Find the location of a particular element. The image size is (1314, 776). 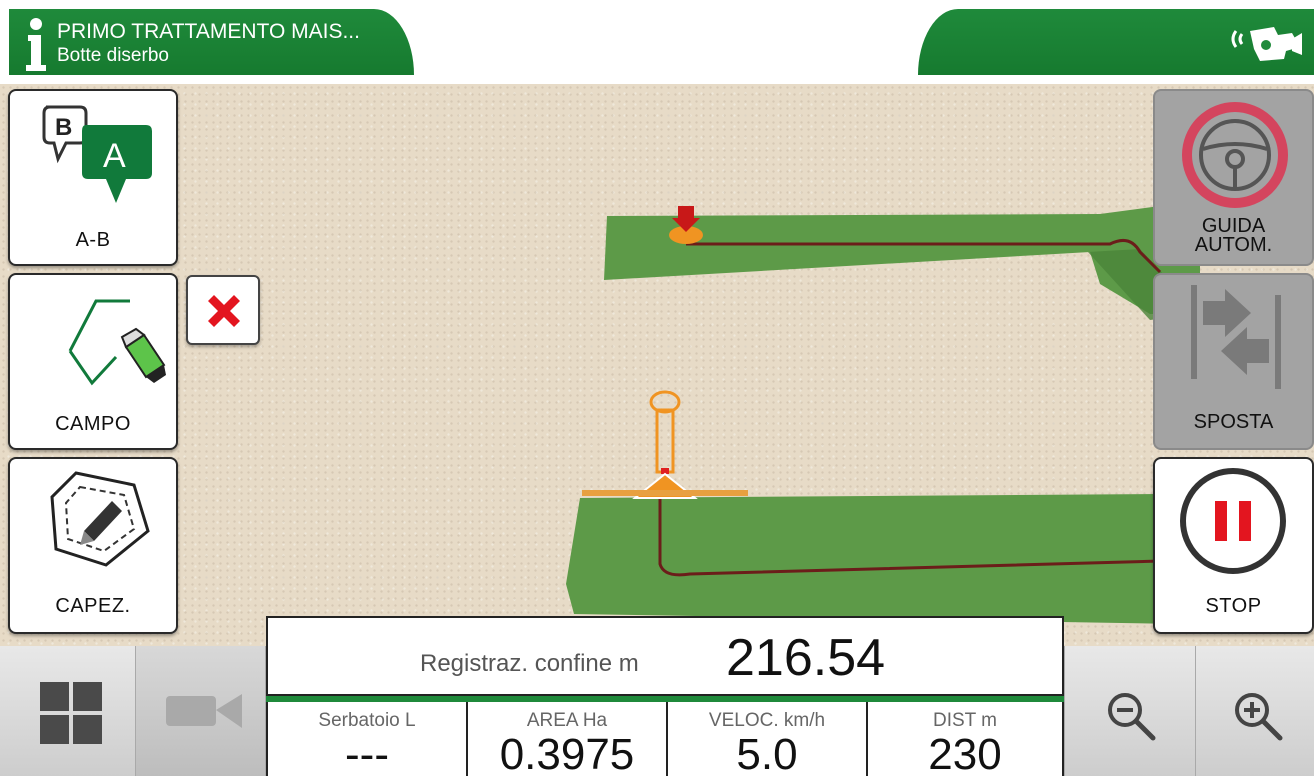

implement-name: Botte diserbo is located at coordinates (113, 55).